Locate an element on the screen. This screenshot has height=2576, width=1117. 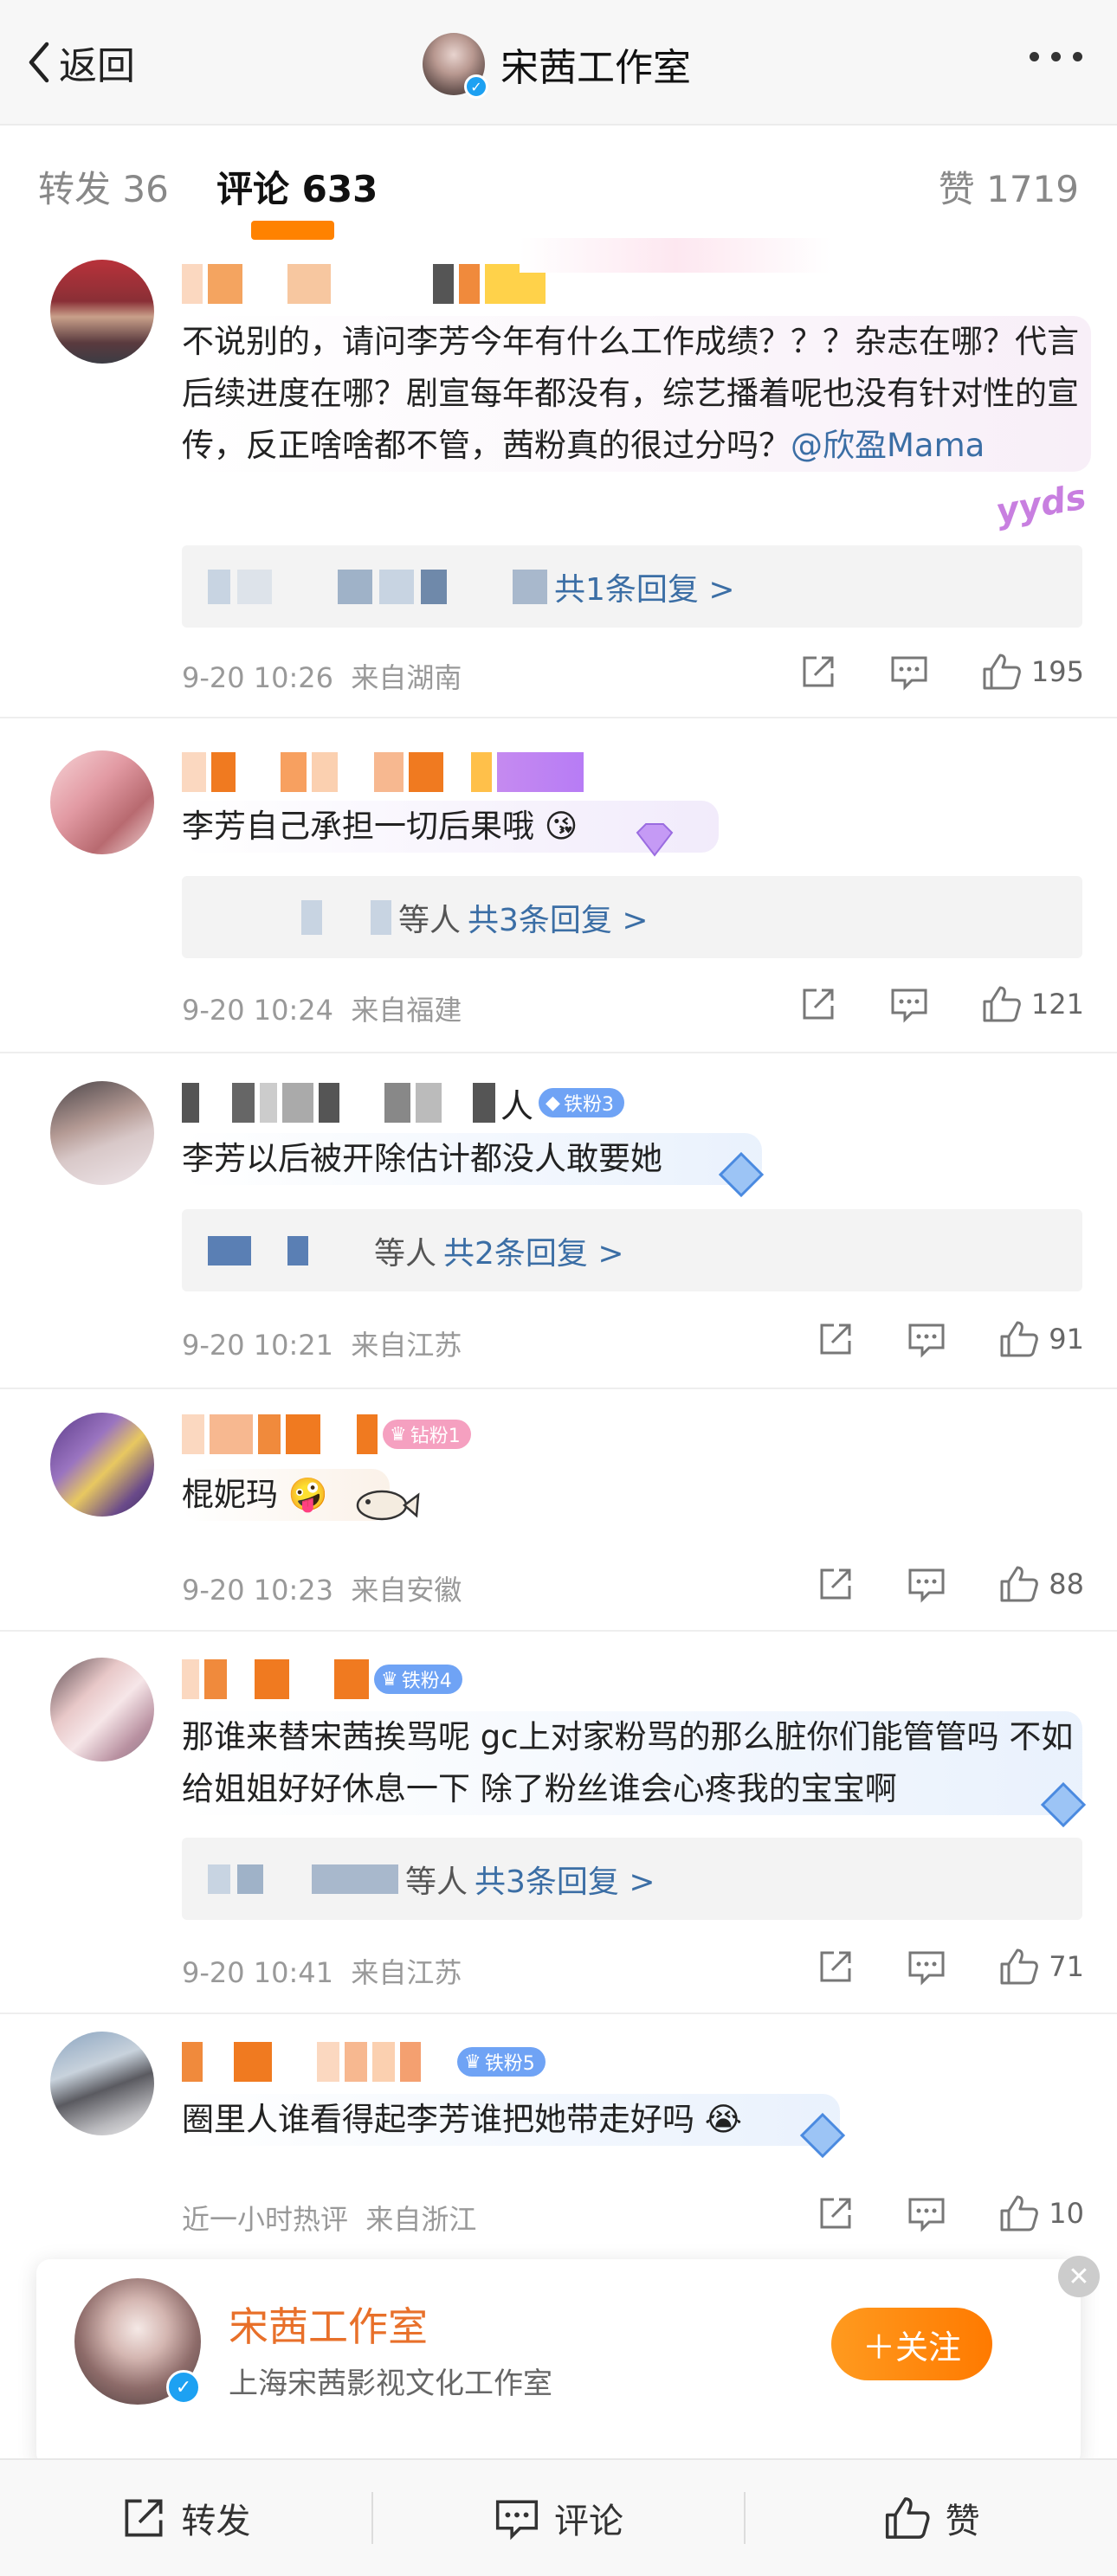
back-button: 返回 is located at coordinates (80, 62).